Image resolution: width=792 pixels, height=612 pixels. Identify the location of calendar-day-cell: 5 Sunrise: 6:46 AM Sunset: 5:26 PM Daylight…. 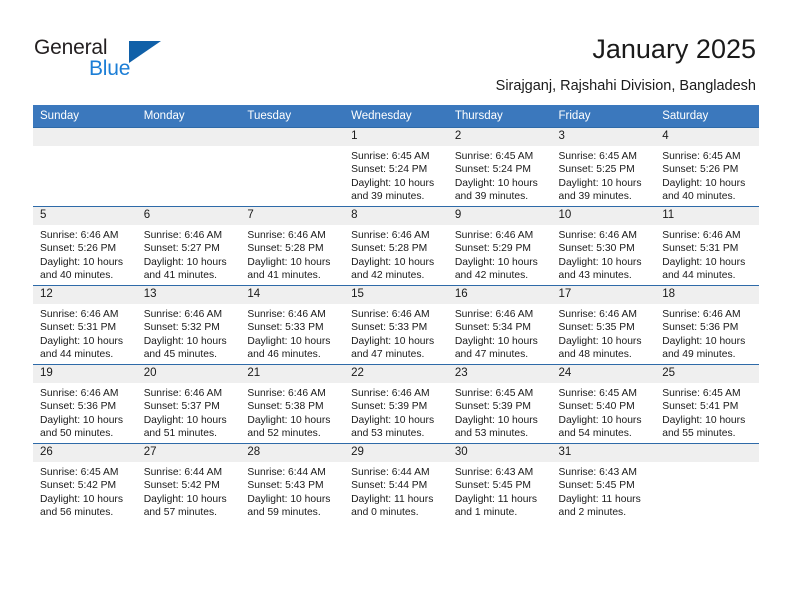
(85, 246).